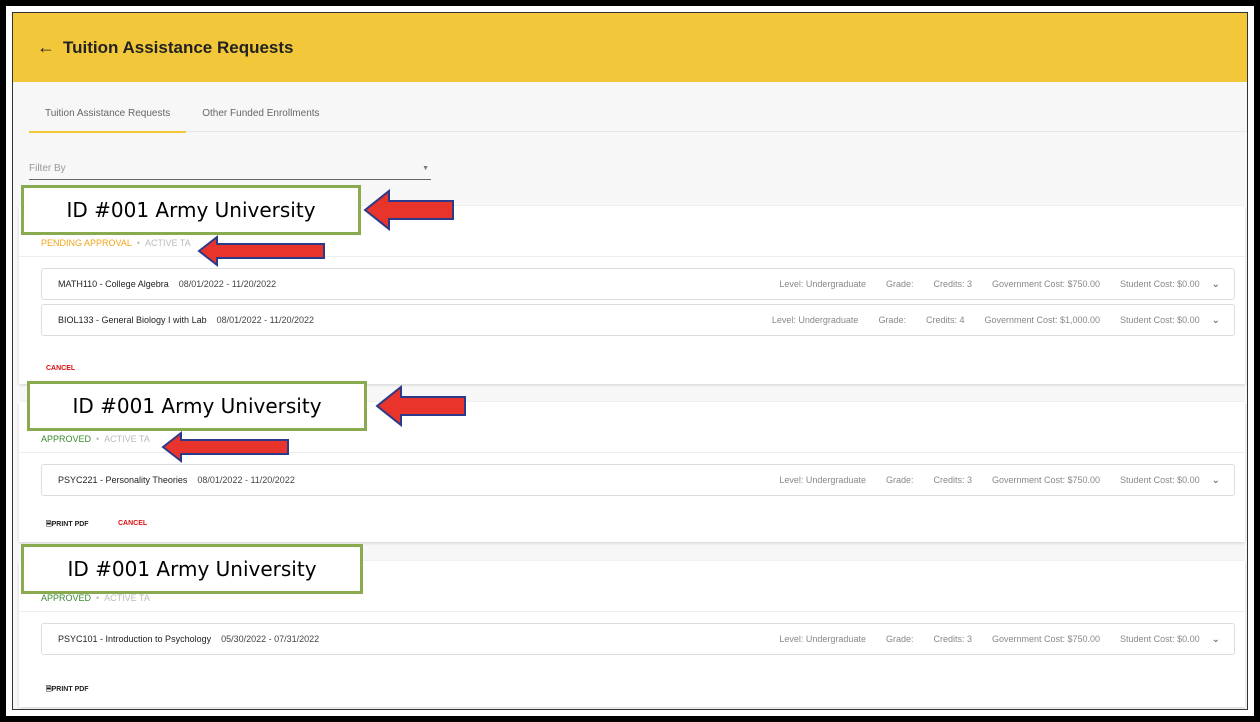 Image resolution: width=1260 pixels, height=722 pixels. I want to click on status-line: PENDING APPROVAL • ACTIVE TA, so click(116, 243).